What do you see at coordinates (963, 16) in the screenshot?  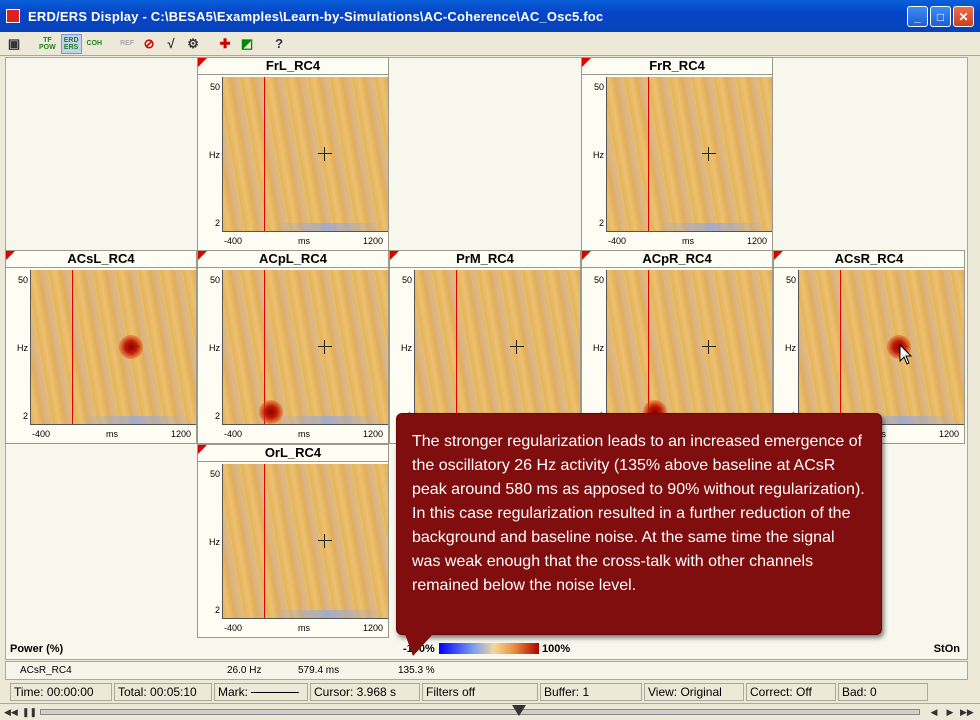 I see `close-button: ✕` at bounding box center [963, 16].